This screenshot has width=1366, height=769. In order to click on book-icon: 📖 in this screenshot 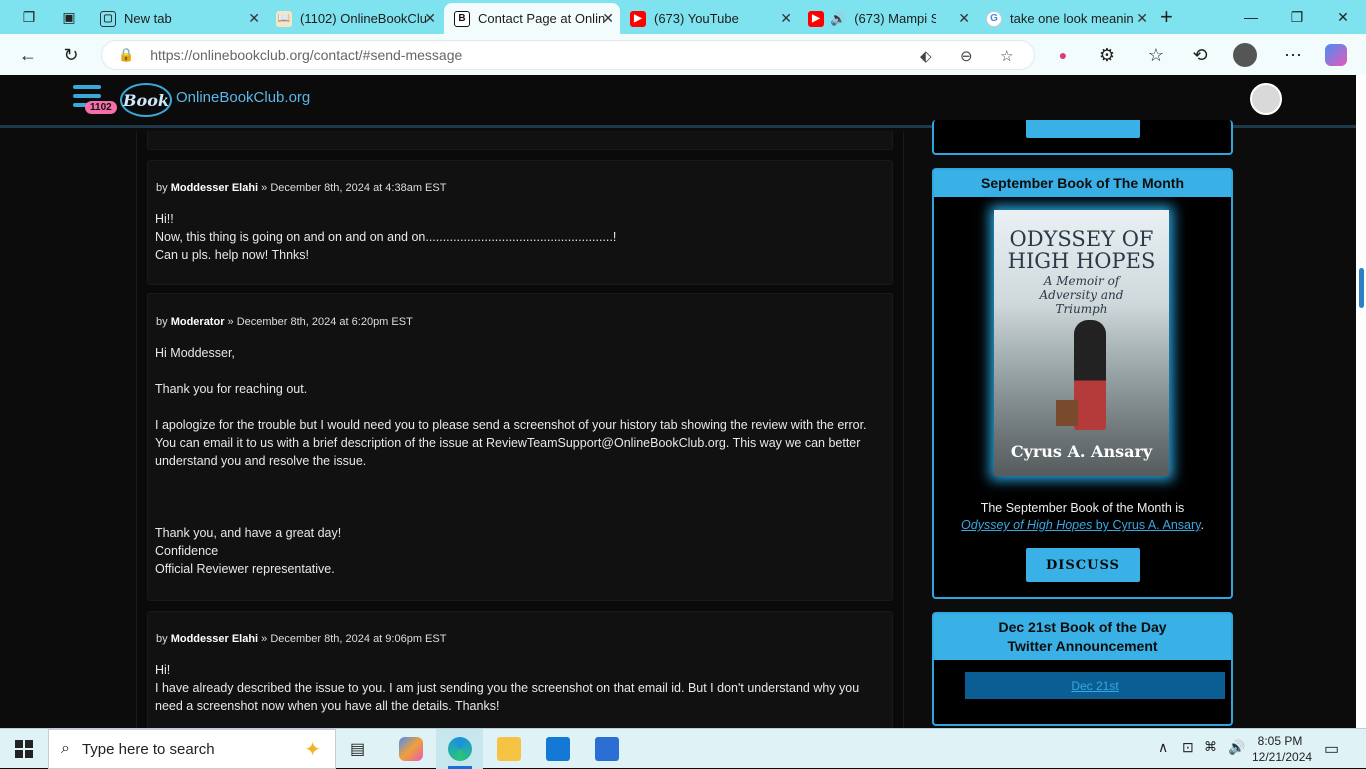, I will do `click(284, 18)`.